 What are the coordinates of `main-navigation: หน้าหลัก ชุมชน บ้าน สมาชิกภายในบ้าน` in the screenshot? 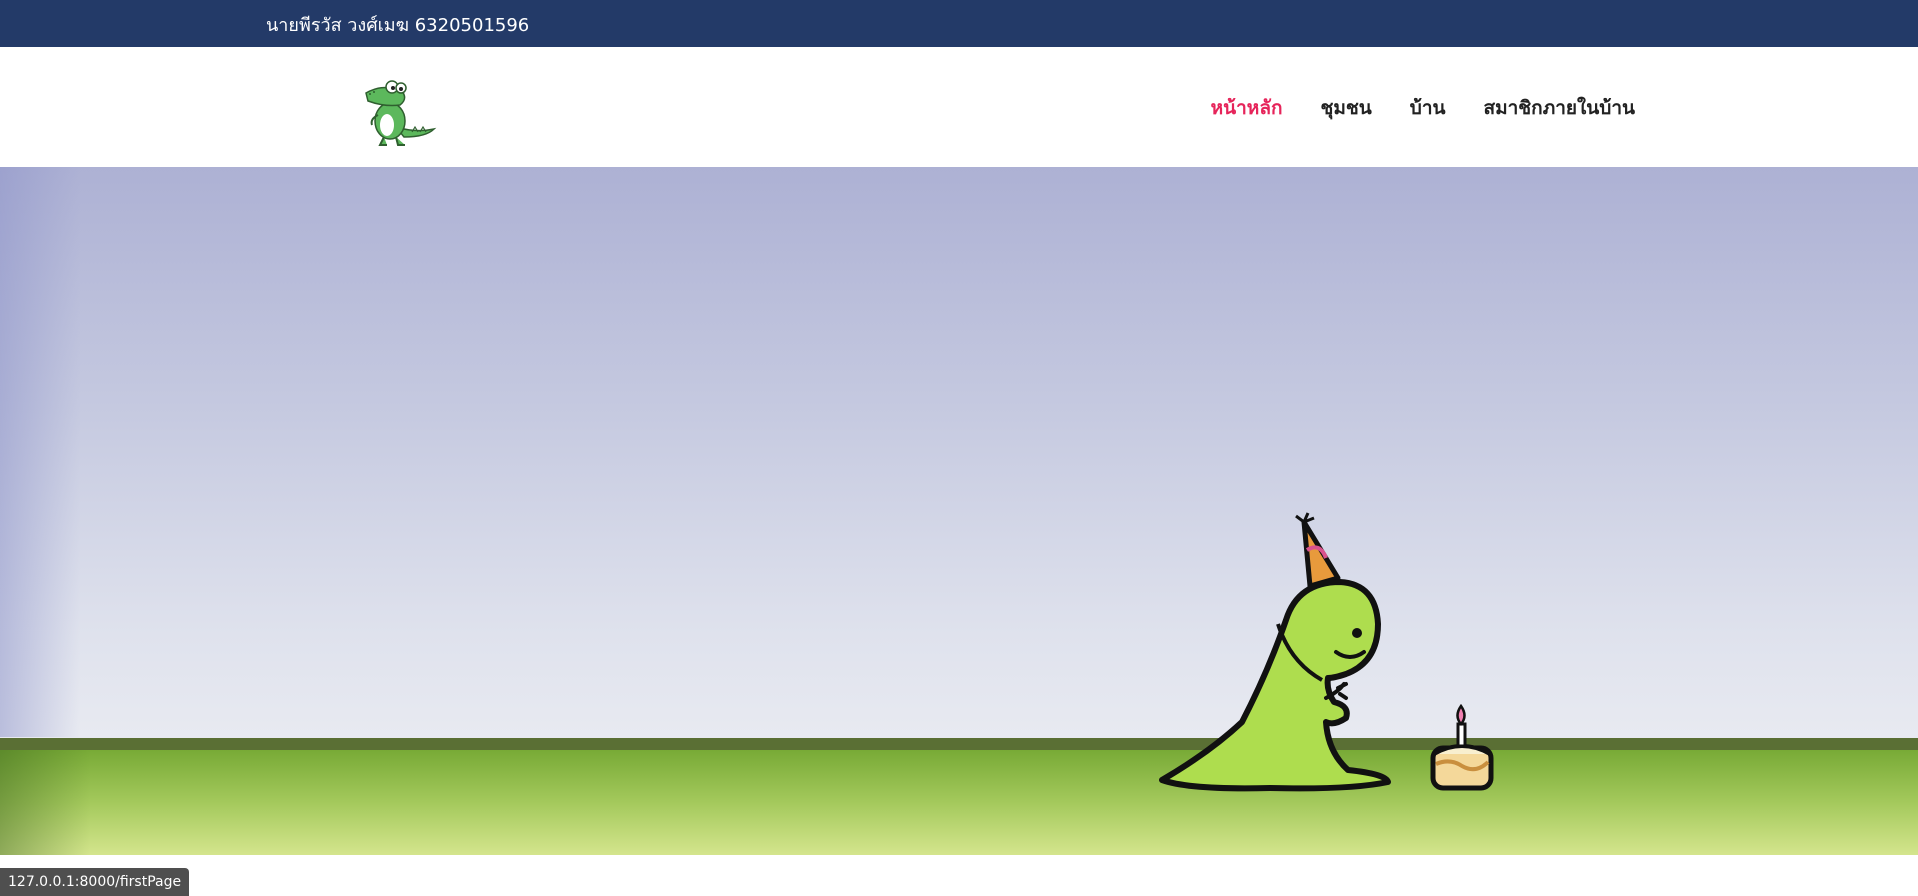 It's located at (1423, 108).